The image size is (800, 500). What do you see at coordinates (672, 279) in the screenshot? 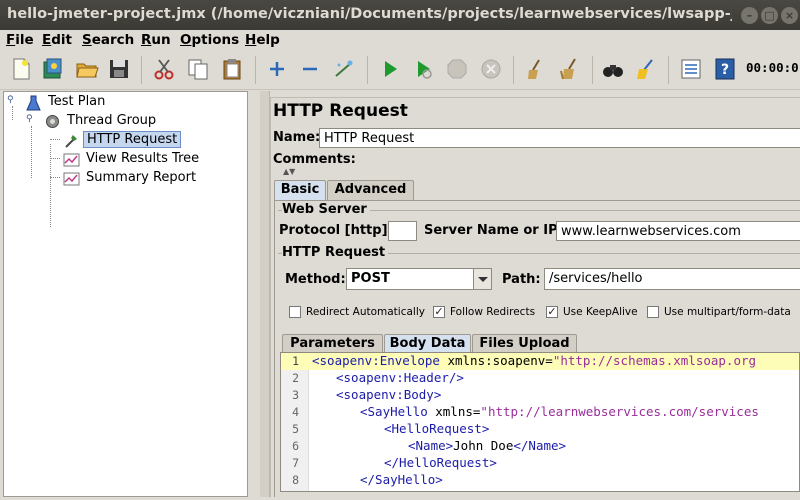
I see `path-field: /services/hello` at bounding box center [672, 279].